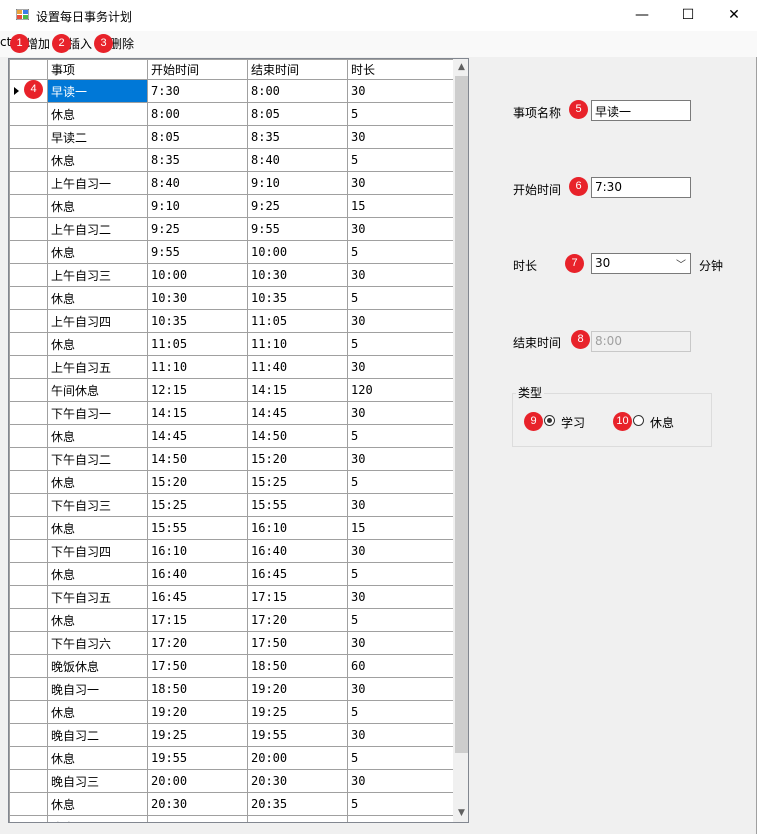 The image size is (765, 834). What do you see at coordinates (231, 597) in the screenshot?
I see `table-row: 下午自习五 16:45 17:15 30` at bounding box center [231, 597].